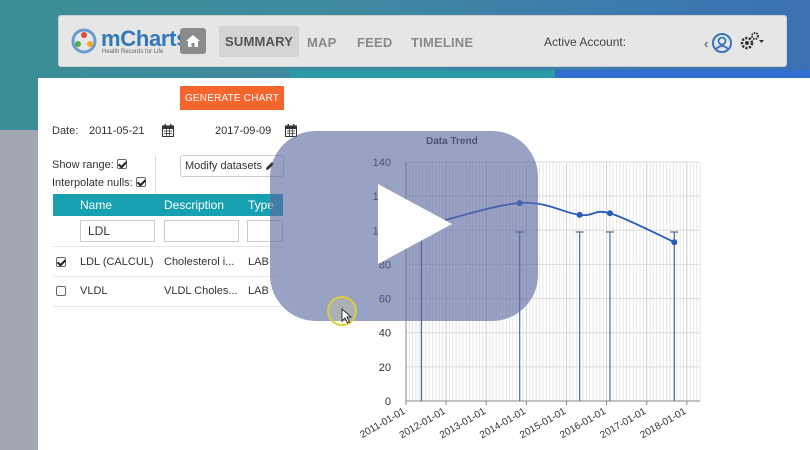  I want to click on nav-summary: SUMMARY, so click(259, 41).